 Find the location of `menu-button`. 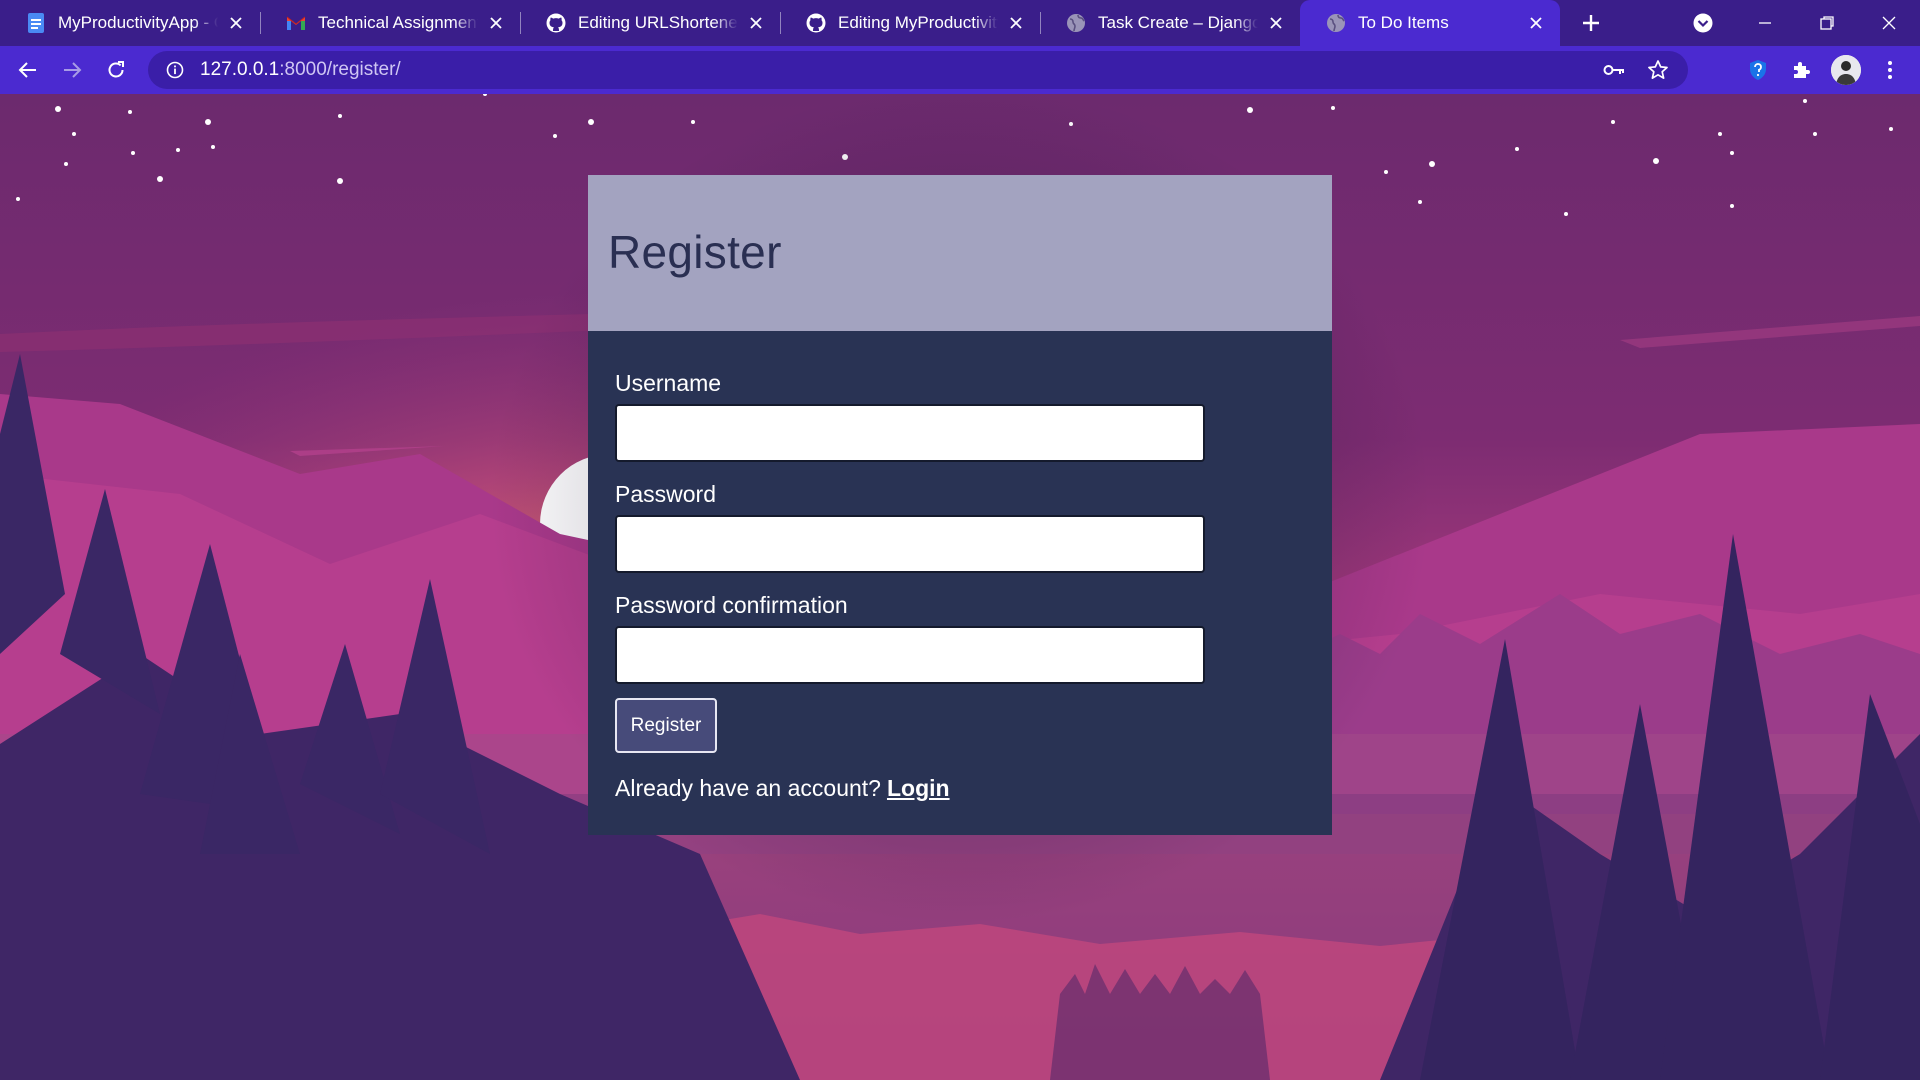

menu-button is located at coordinates (1890, 70).